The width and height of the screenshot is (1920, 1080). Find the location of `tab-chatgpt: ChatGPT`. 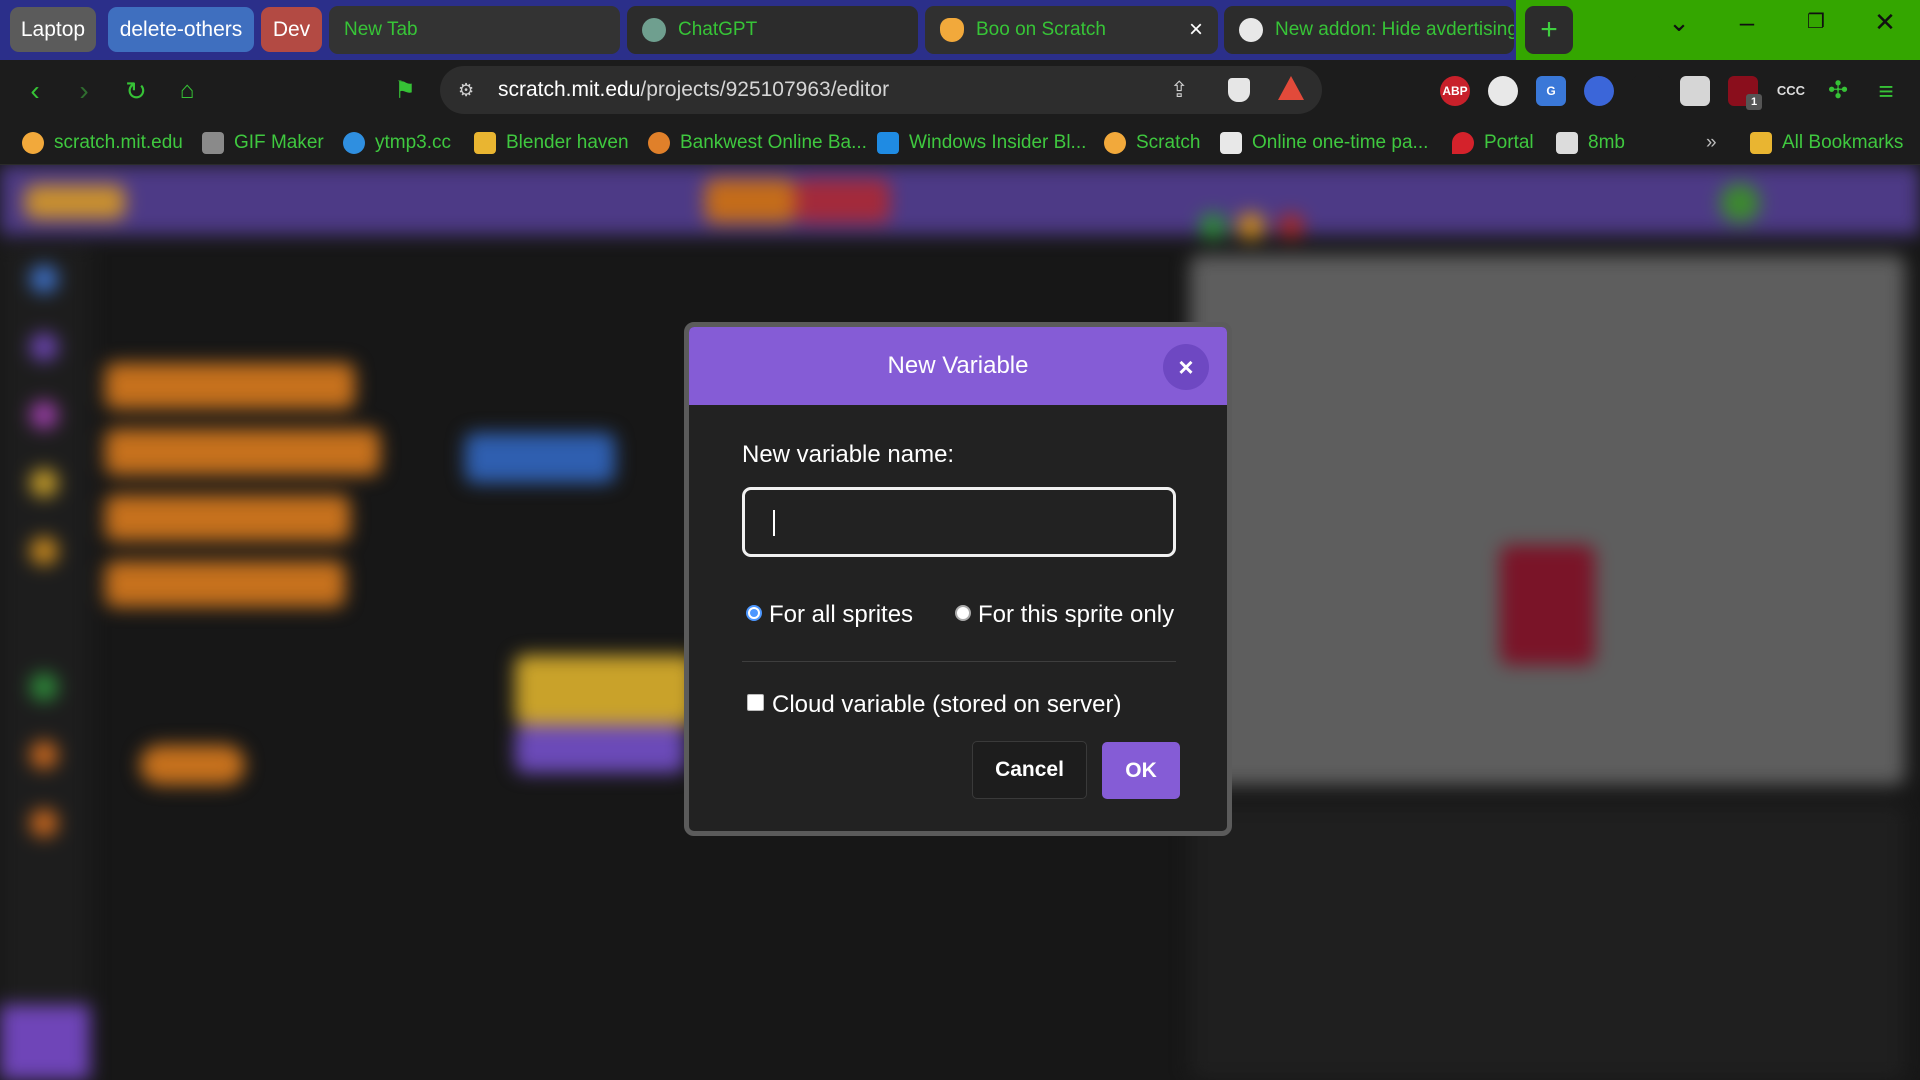

tab-chatgpt: ChatGPT is located at coordinates (772, 30).